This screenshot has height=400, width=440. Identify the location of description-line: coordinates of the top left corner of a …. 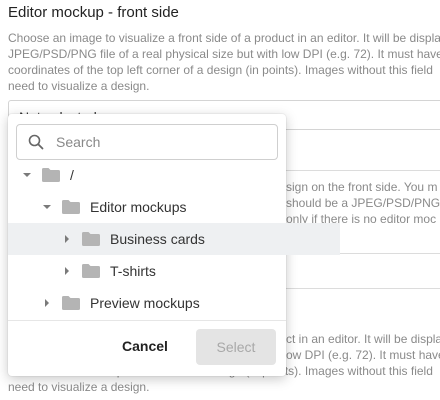
(220, 70).